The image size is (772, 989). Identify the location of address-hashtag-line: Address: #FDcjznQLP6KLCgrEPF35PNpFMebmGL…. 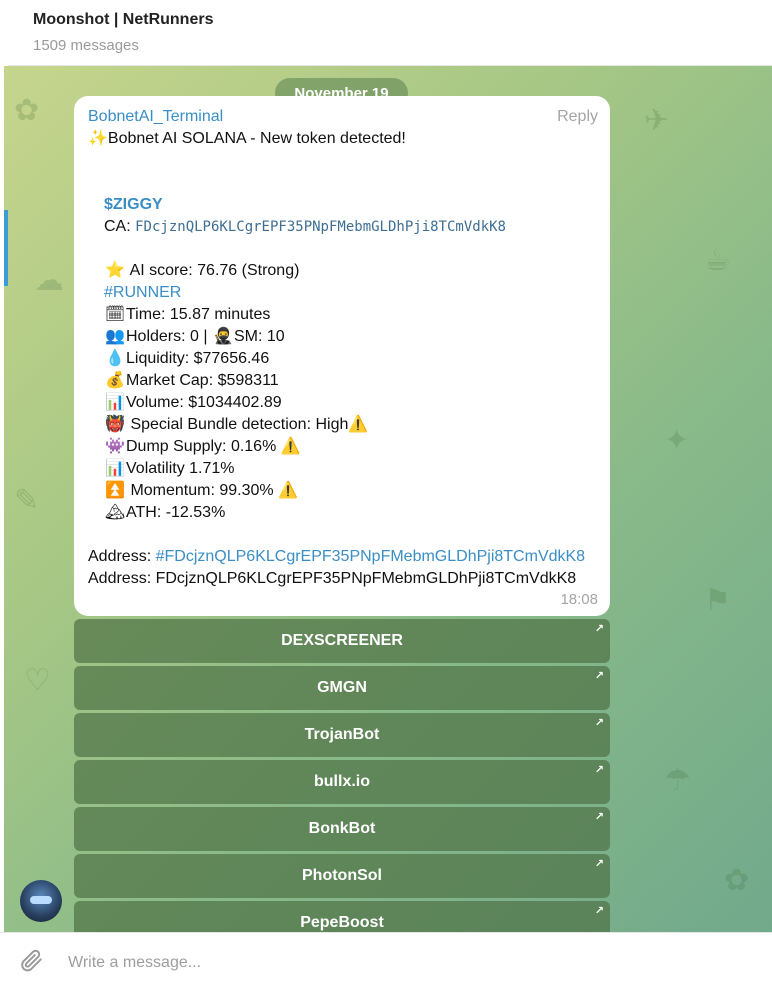
(336, 557).